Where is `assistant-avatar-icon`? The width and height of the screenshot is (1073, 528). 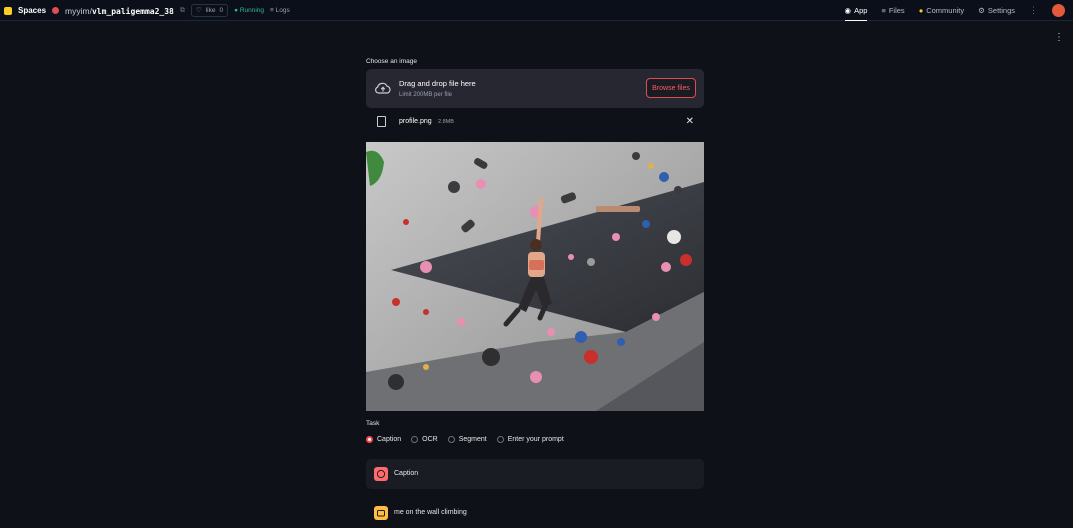 assistant-avatar-icon is located at coordinates (381, 513).